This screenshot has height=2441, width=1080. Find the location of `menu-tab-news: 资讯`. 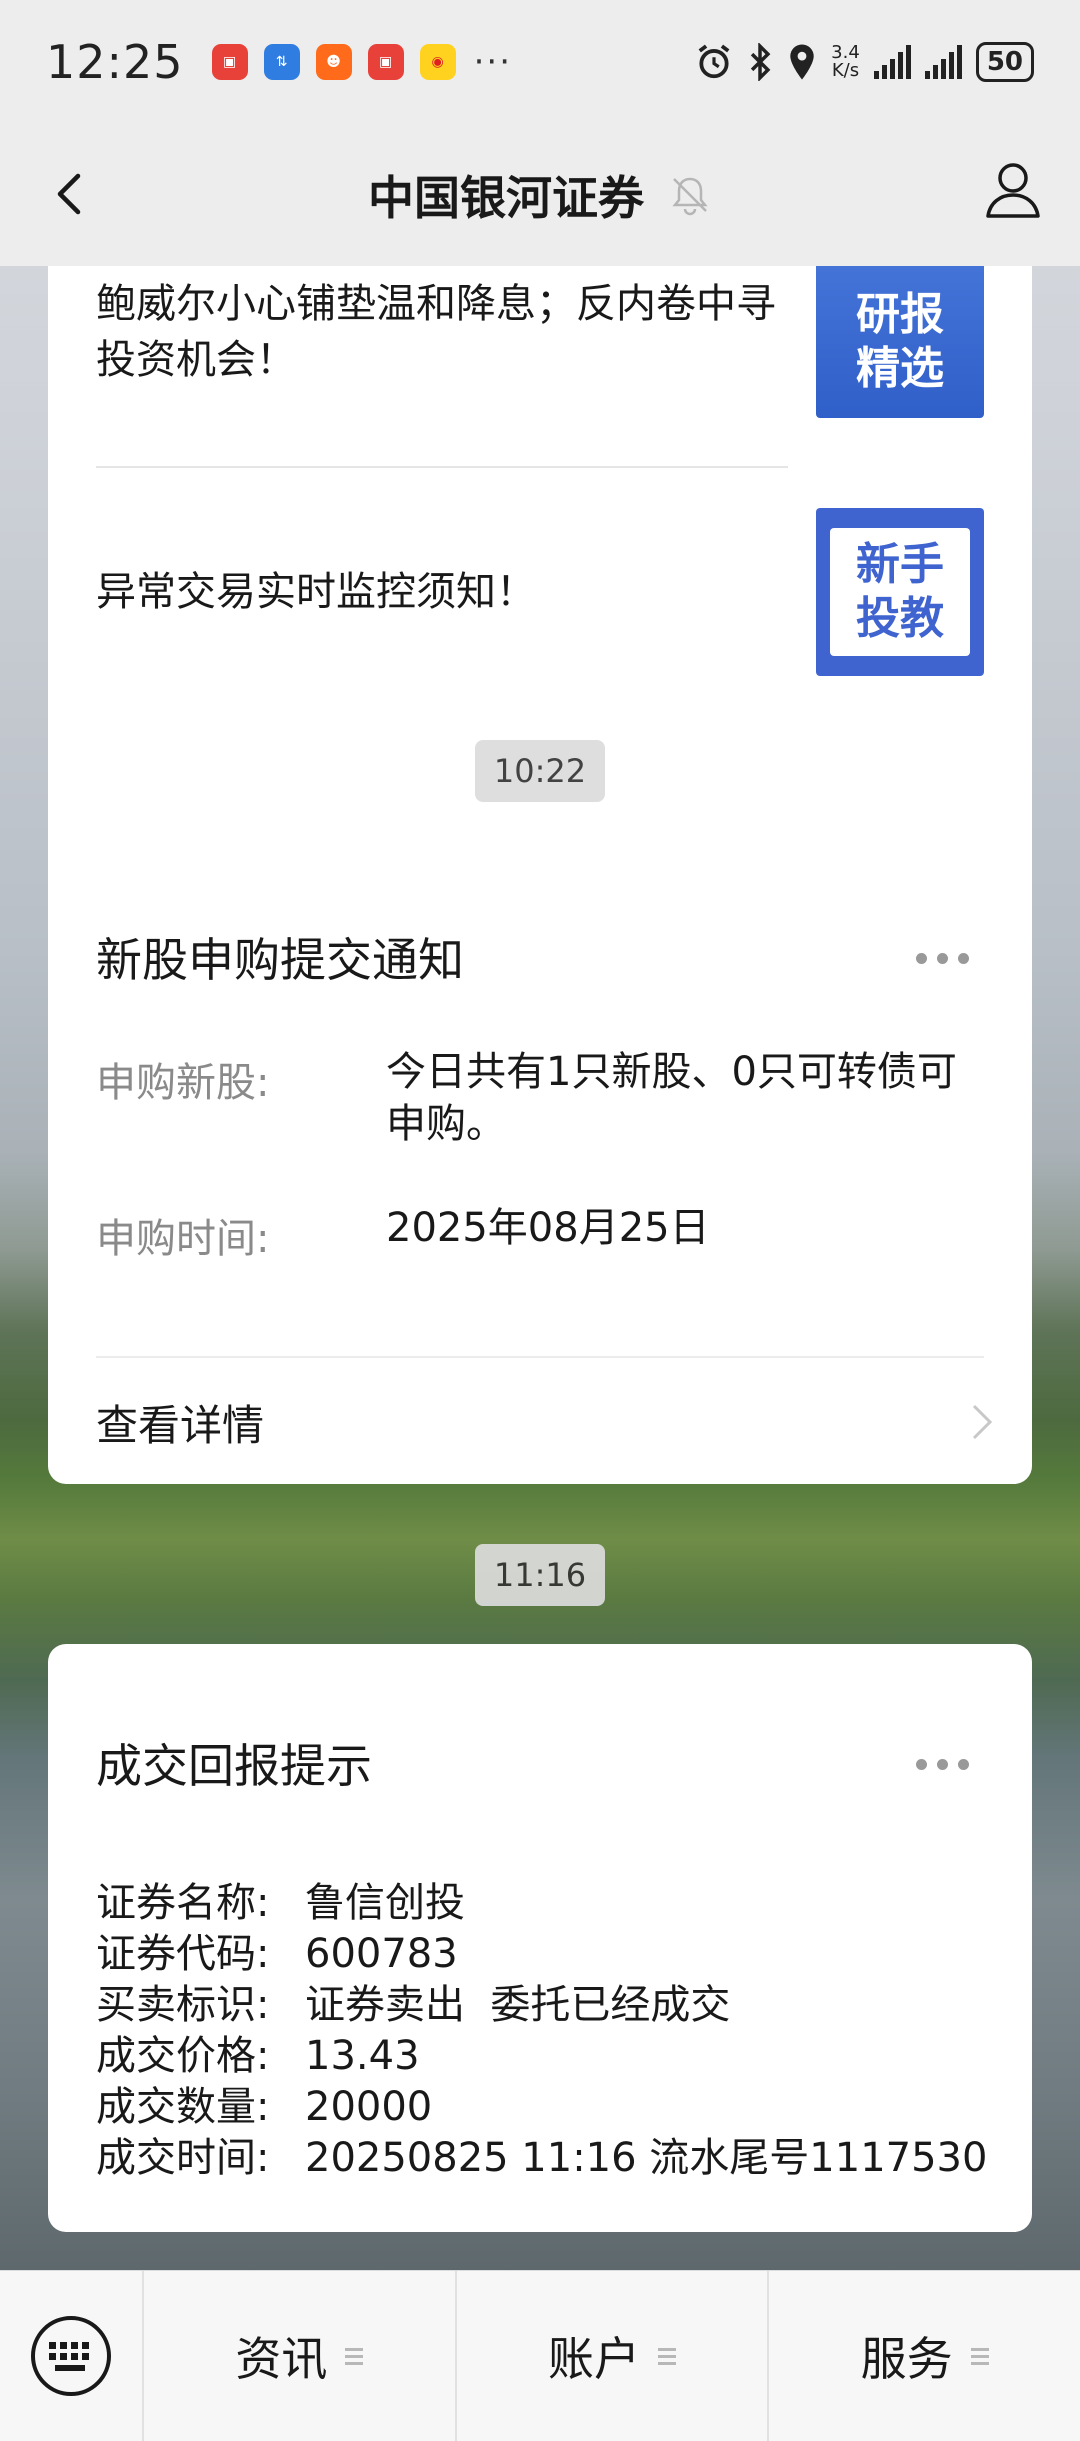

menu-tab-news: 资讯 is located at coordinates (300, 2356).